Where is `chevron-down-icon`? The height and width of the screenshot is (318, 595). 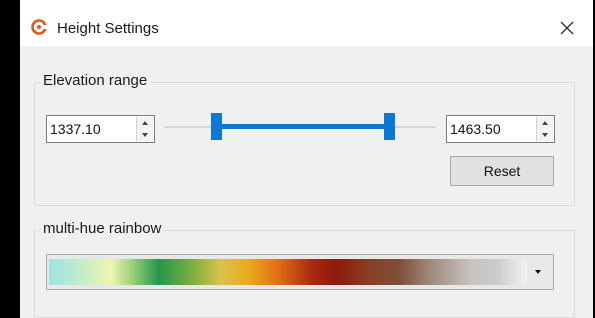 chevron-down-icon is located at coordinates (538, 272).